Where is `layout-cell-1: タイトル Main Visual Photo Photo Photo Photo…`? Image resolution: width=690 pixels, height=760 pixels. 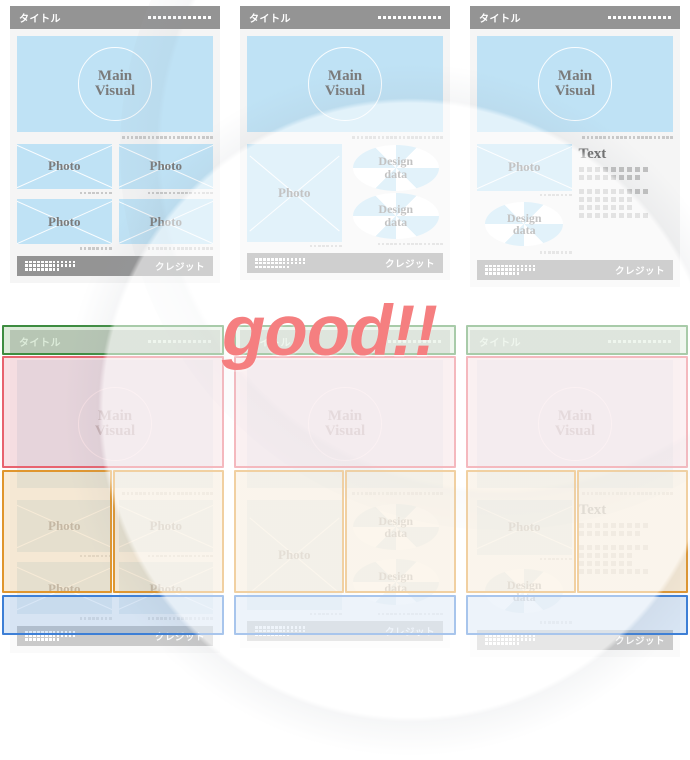
layout-cell-1: タイトル Main Visual Photo Photo Photo Photo… is located at coordinates (115, 159).